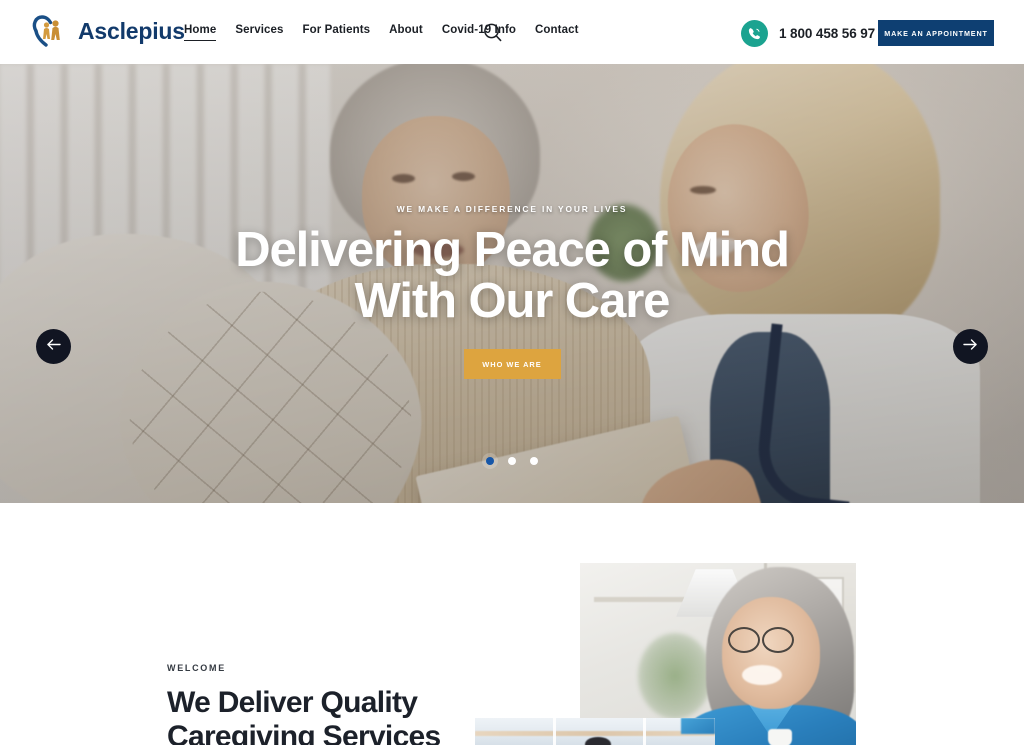 This screenshot has height=745, width=1024. What do you see at coordinates (512, 250) in the screenshot?
I see `hero-title-line-1: Delivering Peace of Mind` at bounding box center [512, 250].